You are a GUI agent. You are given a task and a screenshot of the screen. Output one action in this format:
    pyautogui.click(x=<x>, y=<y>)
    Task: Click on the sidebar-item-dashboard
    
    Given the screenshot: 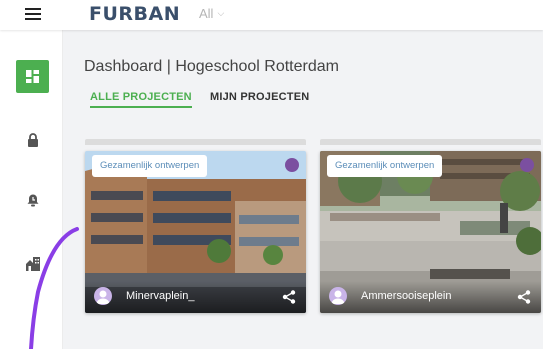 What is the action you would take?
    pyautogui.click(x=32, y=76)
    